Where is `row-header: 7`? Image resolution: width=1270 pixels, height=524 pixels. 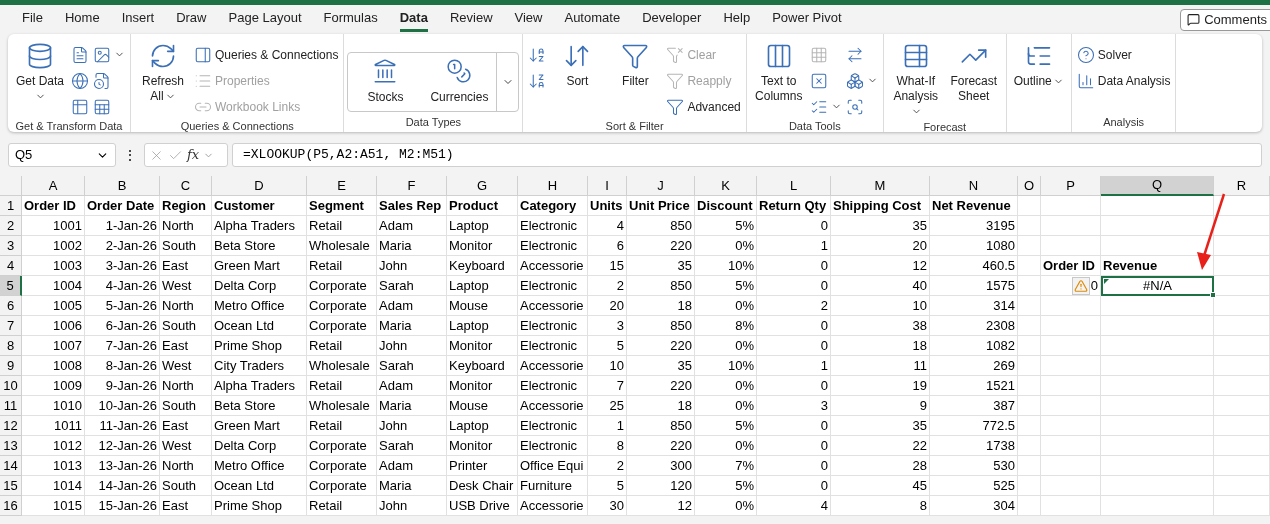 row-header: 7 is located at coordinates (11, 326).